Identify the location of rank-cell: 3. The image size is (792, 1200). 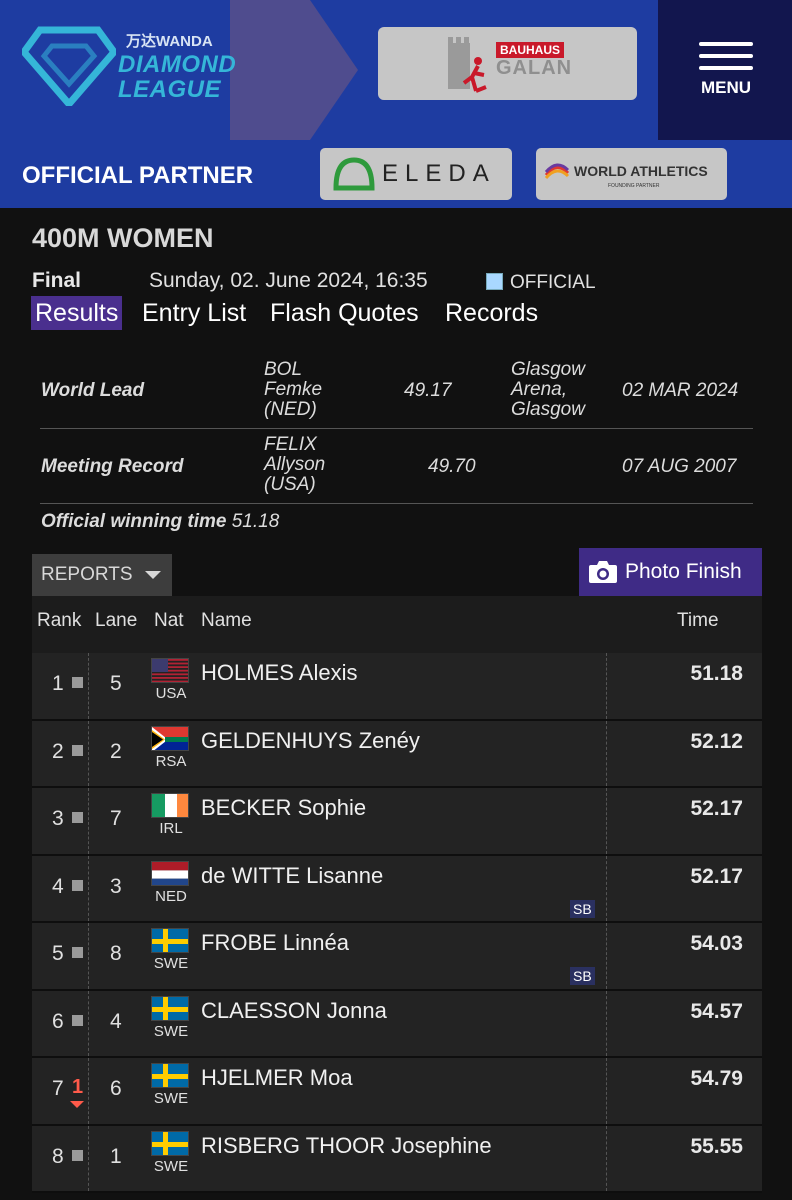
(58, 818).